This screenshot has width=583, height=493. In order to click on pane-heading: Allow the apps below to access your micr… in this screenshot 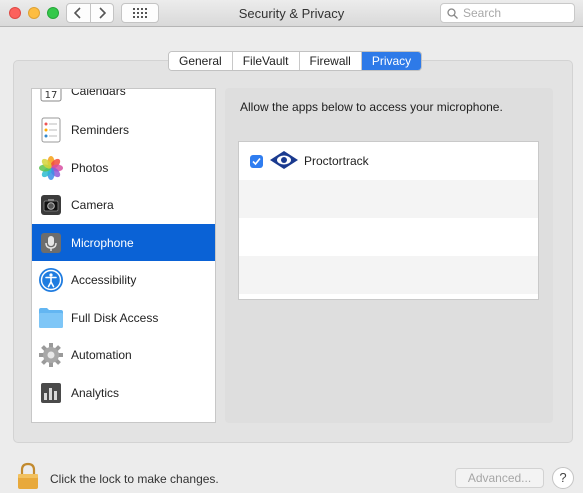, I will do `click(371, 107)`.